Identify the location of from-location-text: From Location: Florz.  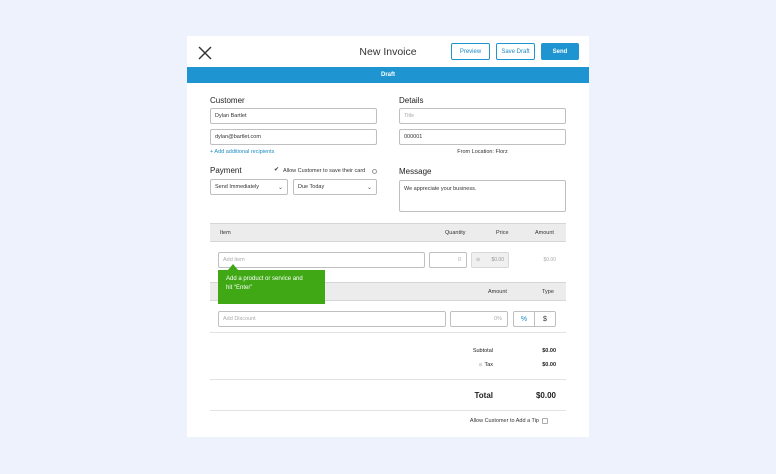
(482, 152).